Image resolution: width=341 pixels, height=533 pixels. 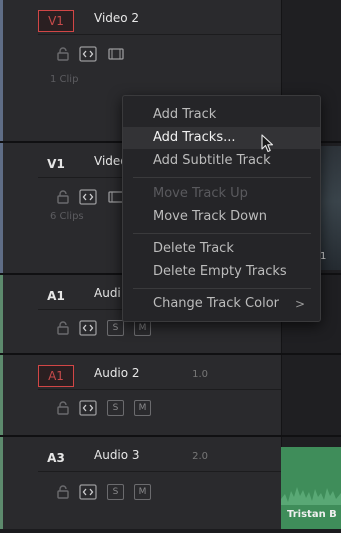 I want to click on track-name: Audio 3, so click(x=117, y=455).